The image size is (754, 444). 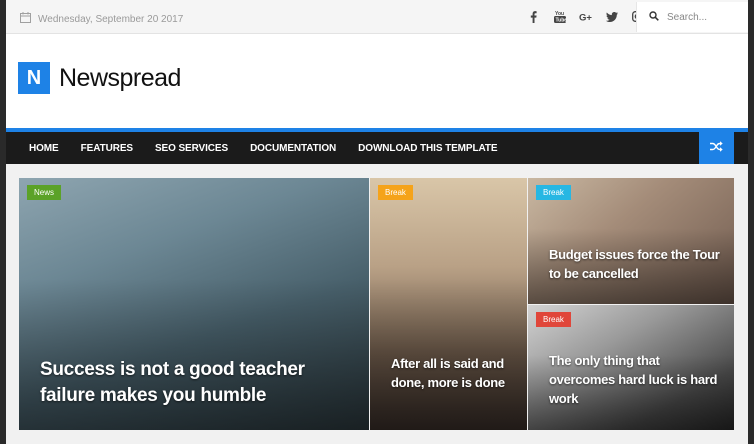 I want to click on nav-item-features: FEATURES, so click(x=107, y=148).